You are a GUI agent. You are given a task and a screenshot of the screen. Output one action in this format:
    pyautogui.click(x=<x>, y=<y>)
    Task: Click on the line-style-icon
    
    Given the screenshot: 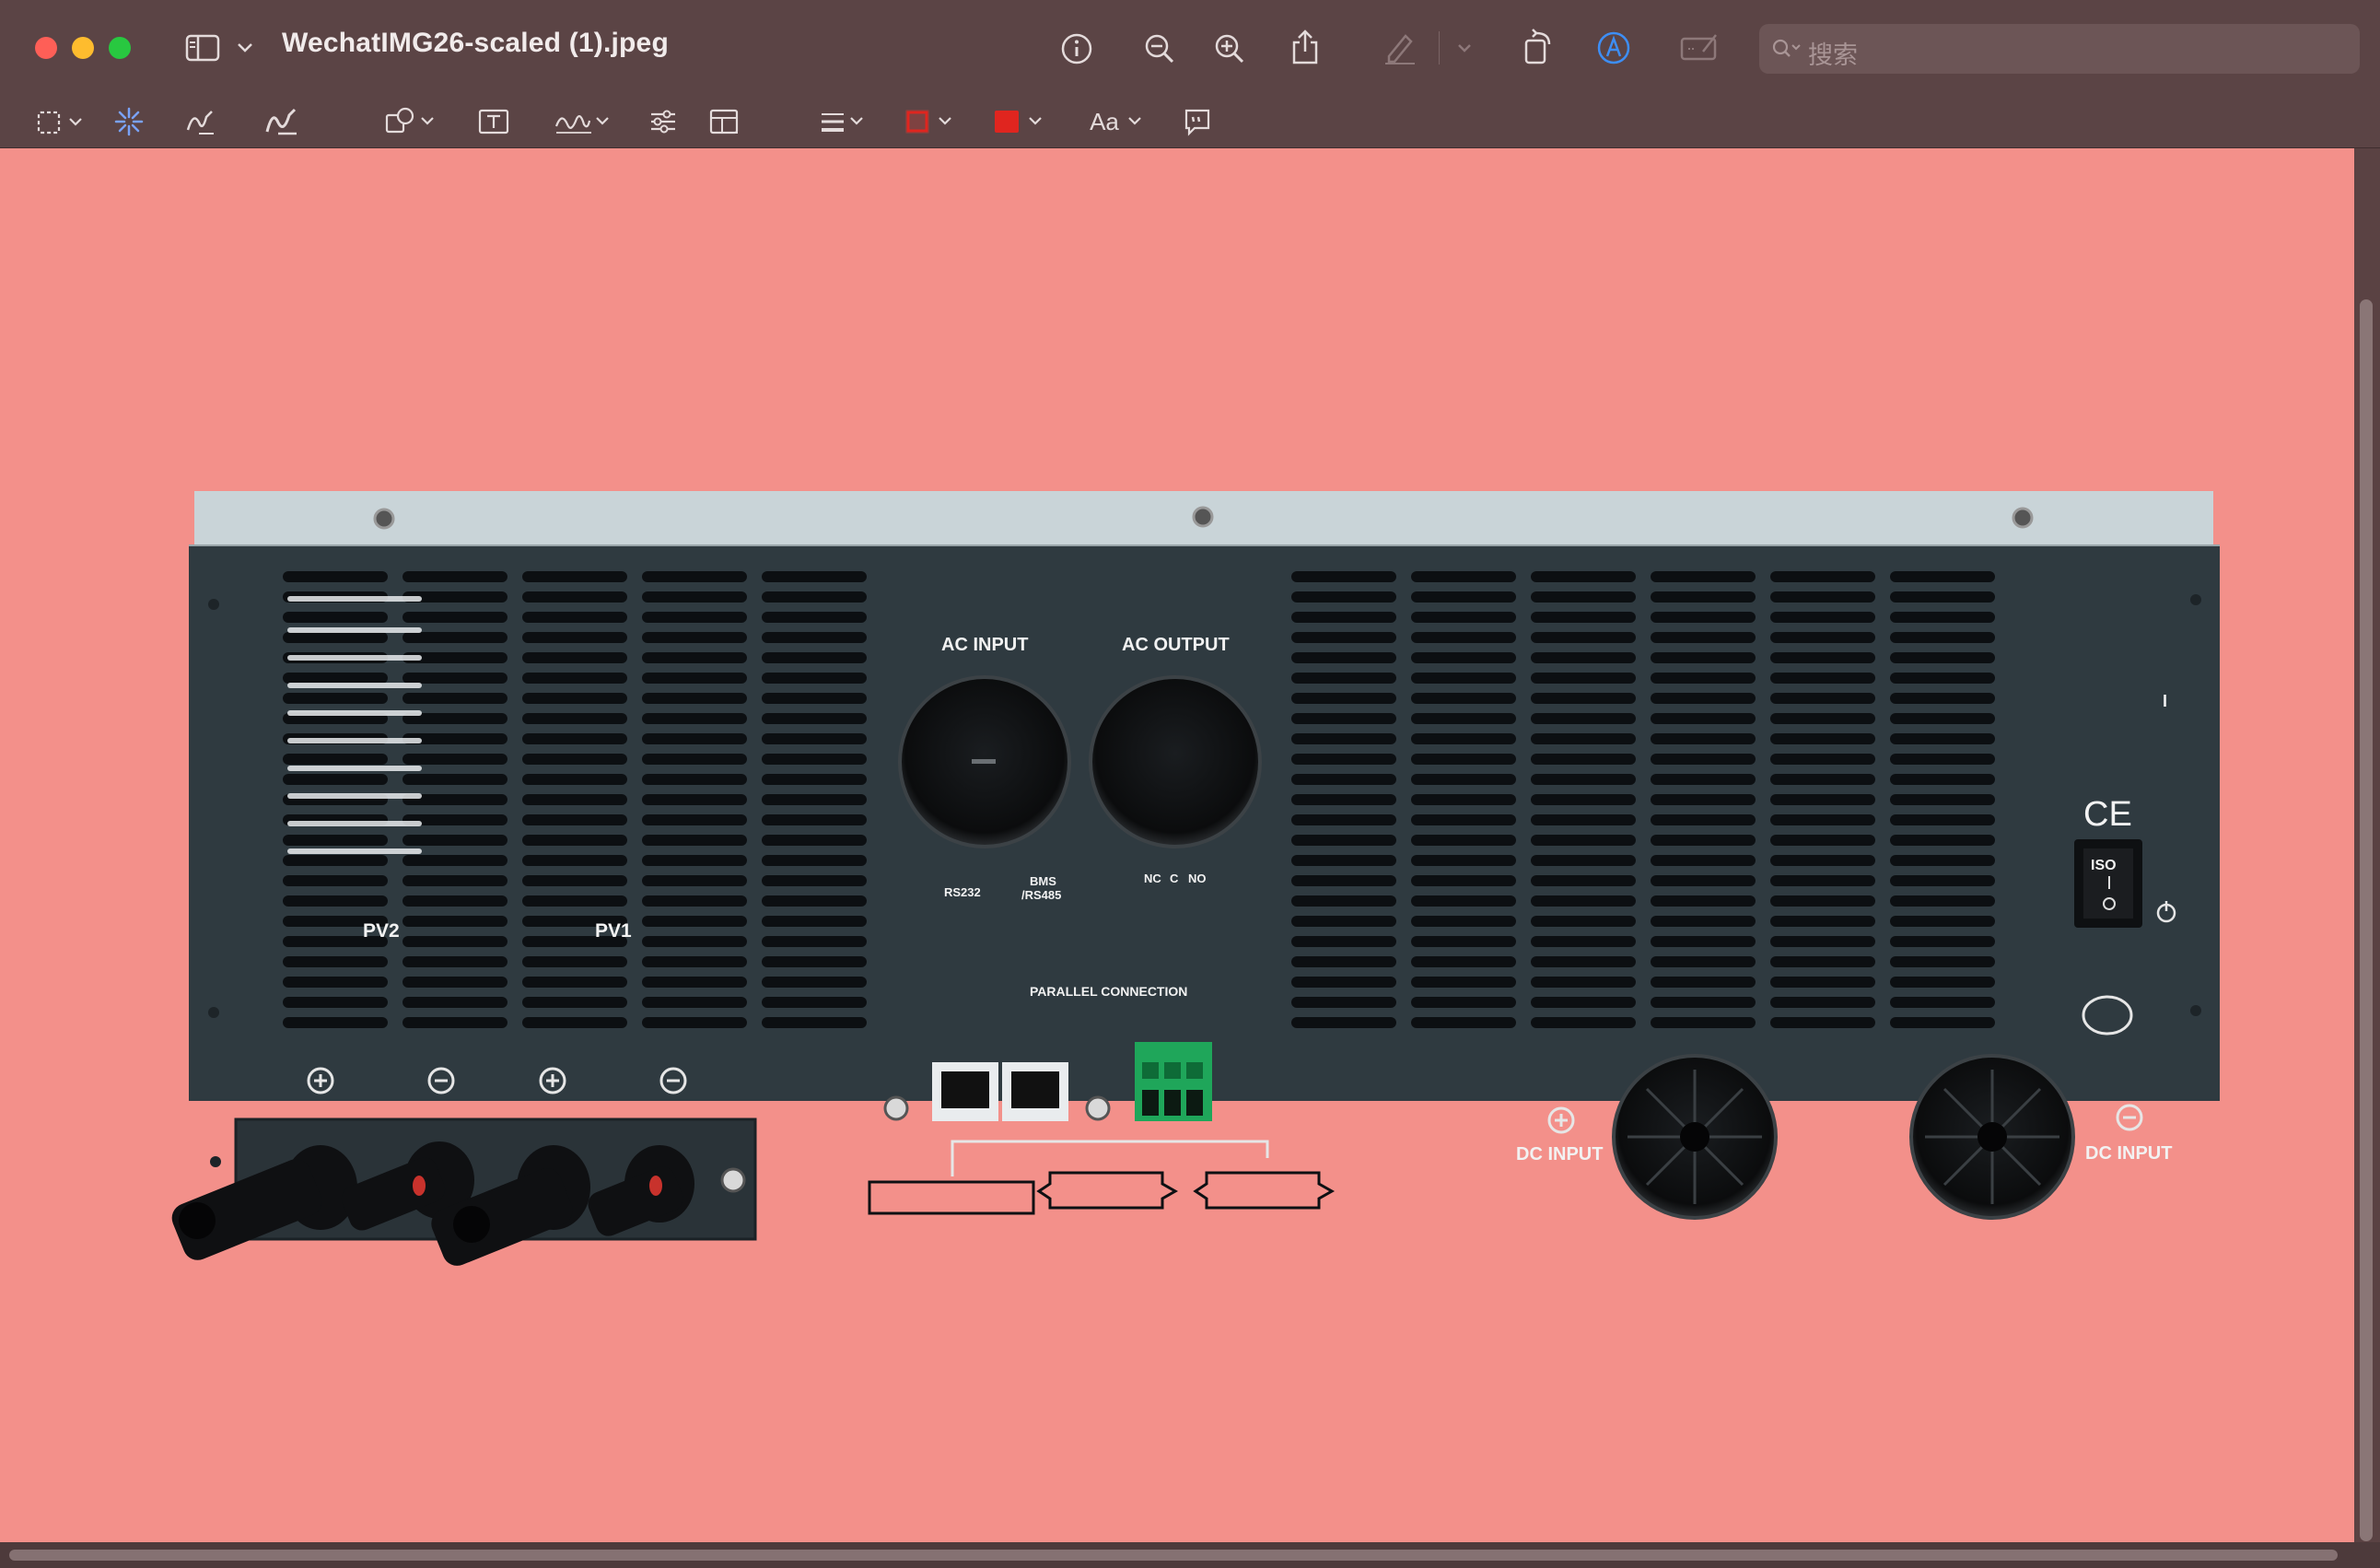 What is the action you would take?
    pyautogui.click(x=845, y=121)
    